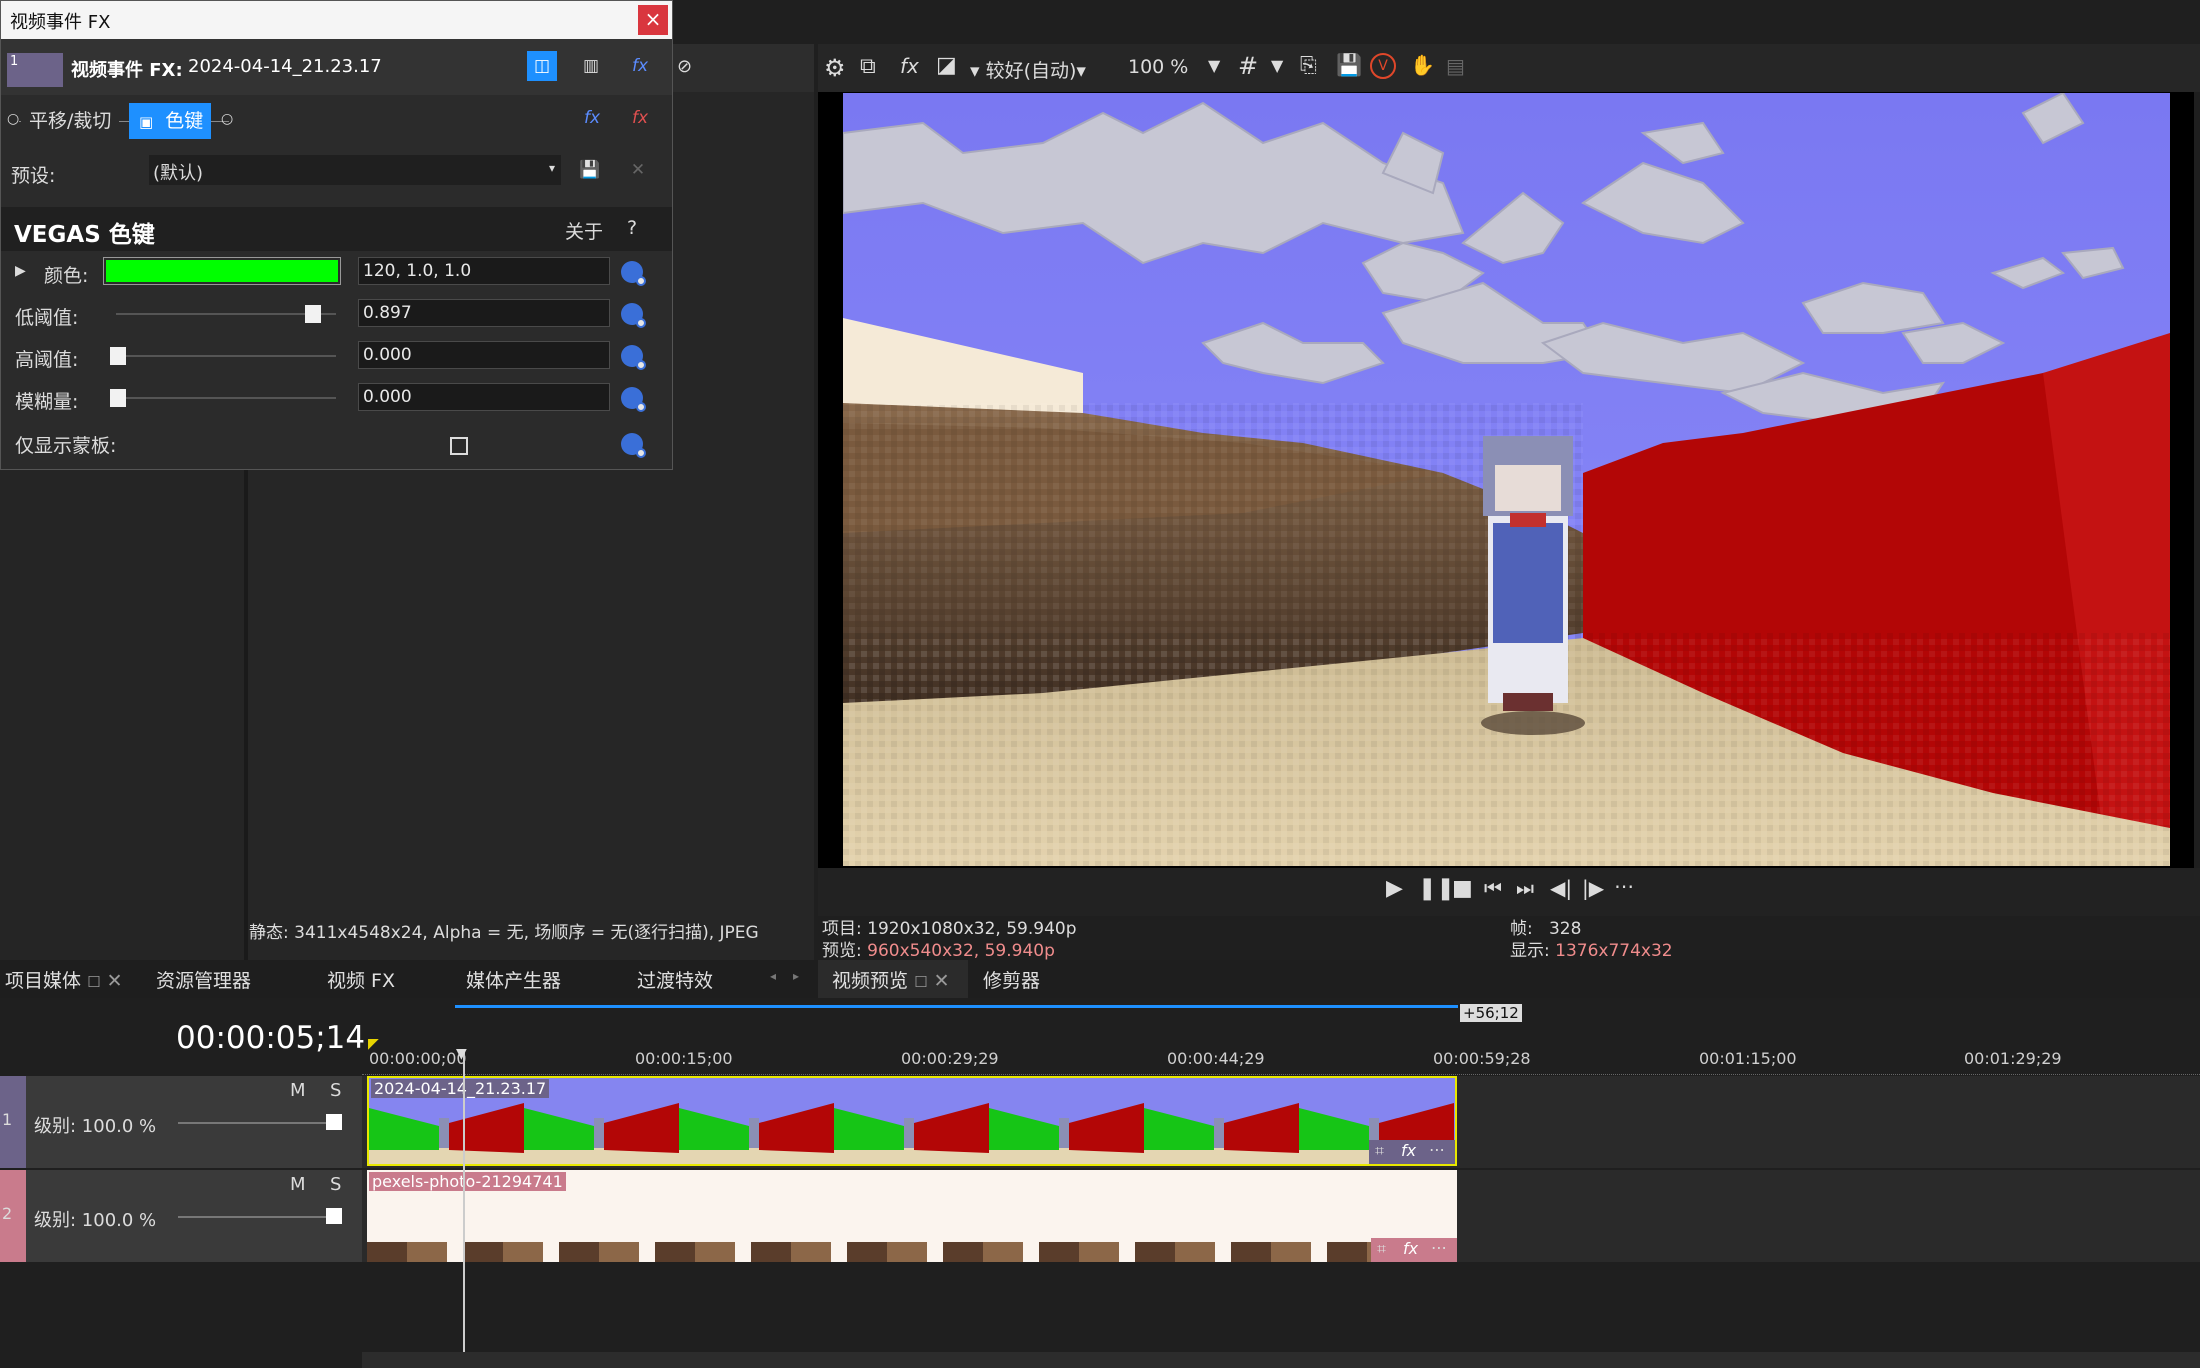  What do you see at coordinates (912, 1121) in the screenshot?
I see `video-clip-1: 2024-04-14_21.23.17 ⌗ fx ⋯` at bounding box center [912, 1121].